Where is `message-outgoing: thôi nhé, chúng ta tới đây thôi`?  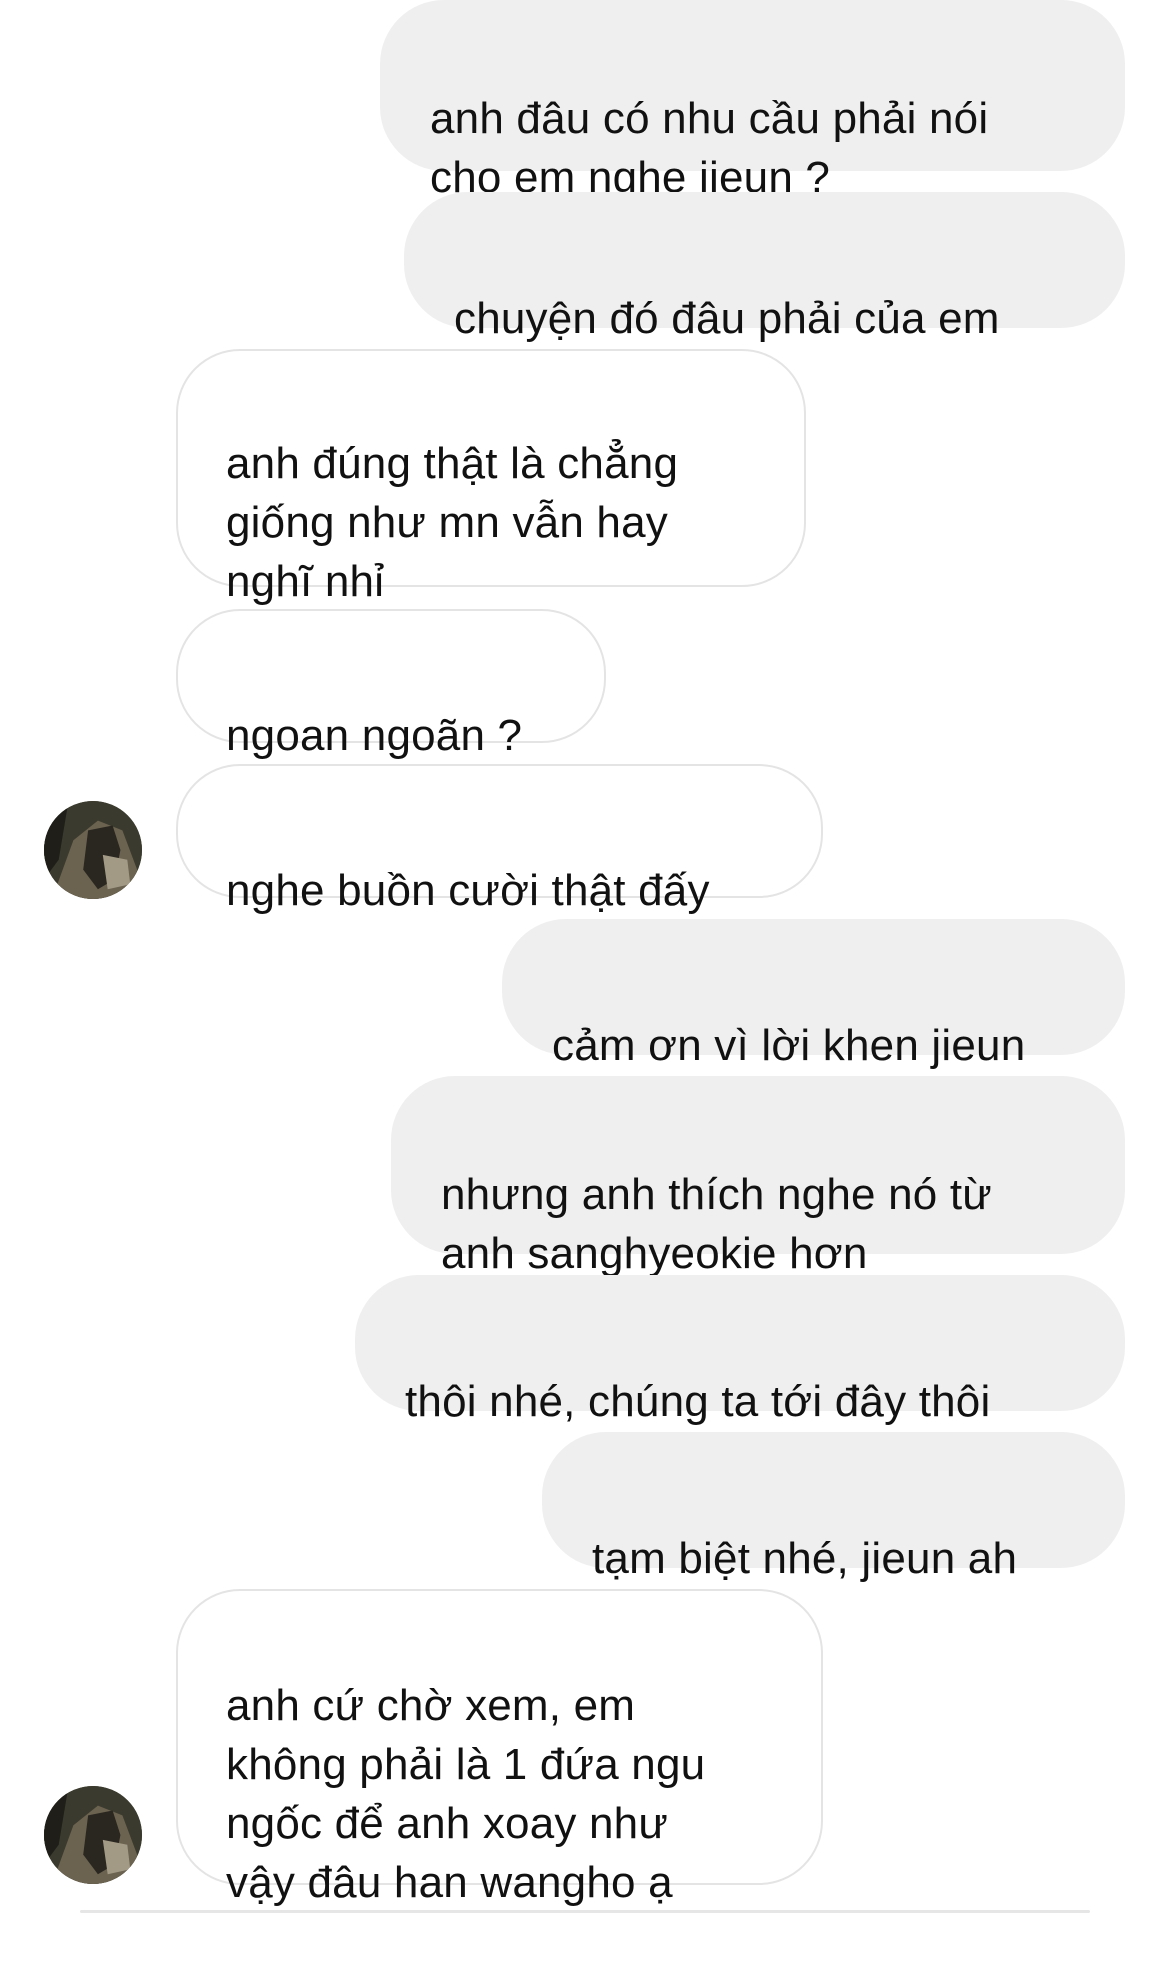
message-outgoing: thôi nhé, chúng ta tới đây thôi is located at coordinates (740, 1350).